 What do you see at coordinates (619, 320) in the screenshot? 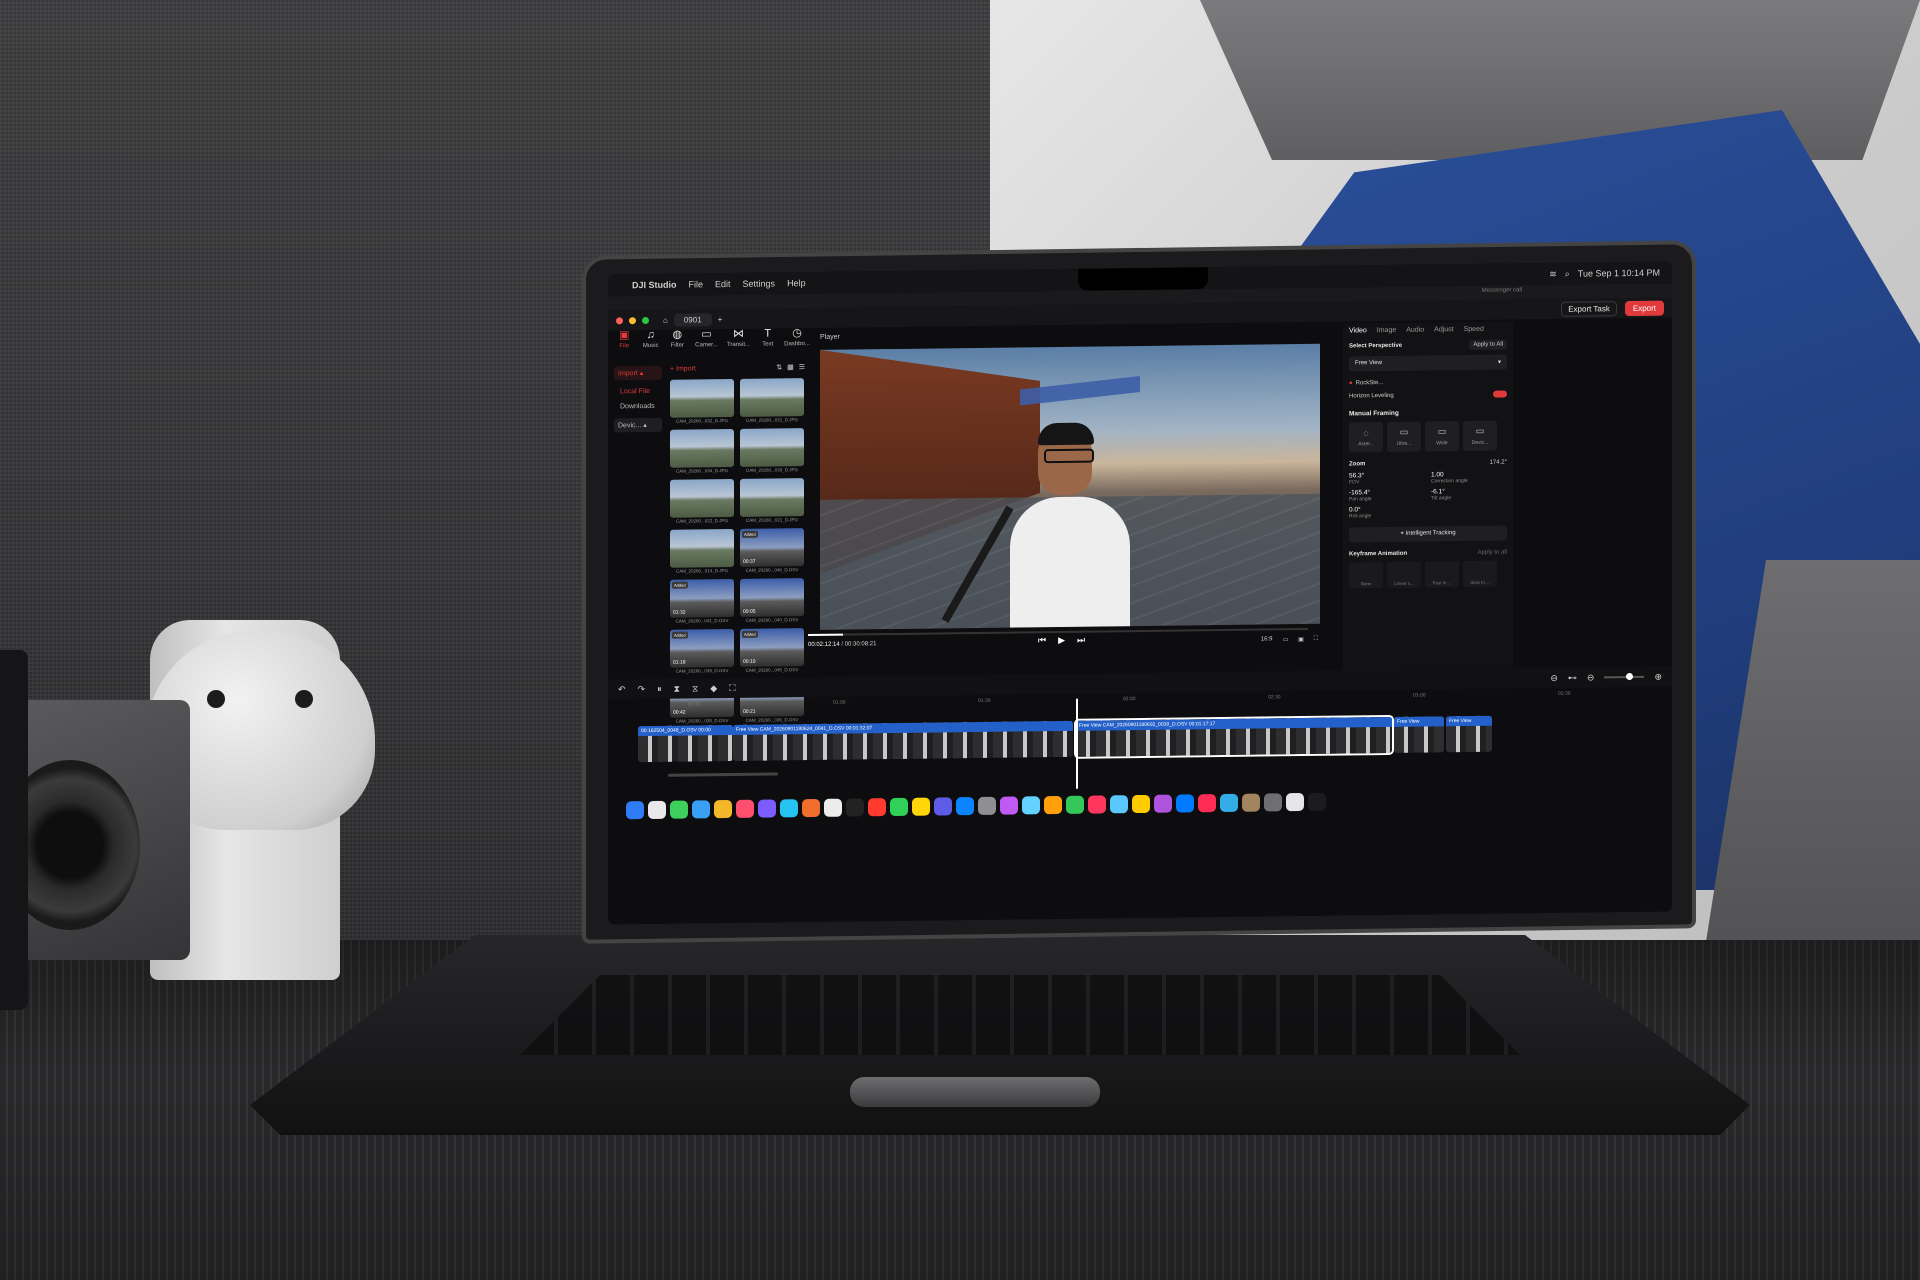
I see `close-window-button` at bounding box center [619, 320].